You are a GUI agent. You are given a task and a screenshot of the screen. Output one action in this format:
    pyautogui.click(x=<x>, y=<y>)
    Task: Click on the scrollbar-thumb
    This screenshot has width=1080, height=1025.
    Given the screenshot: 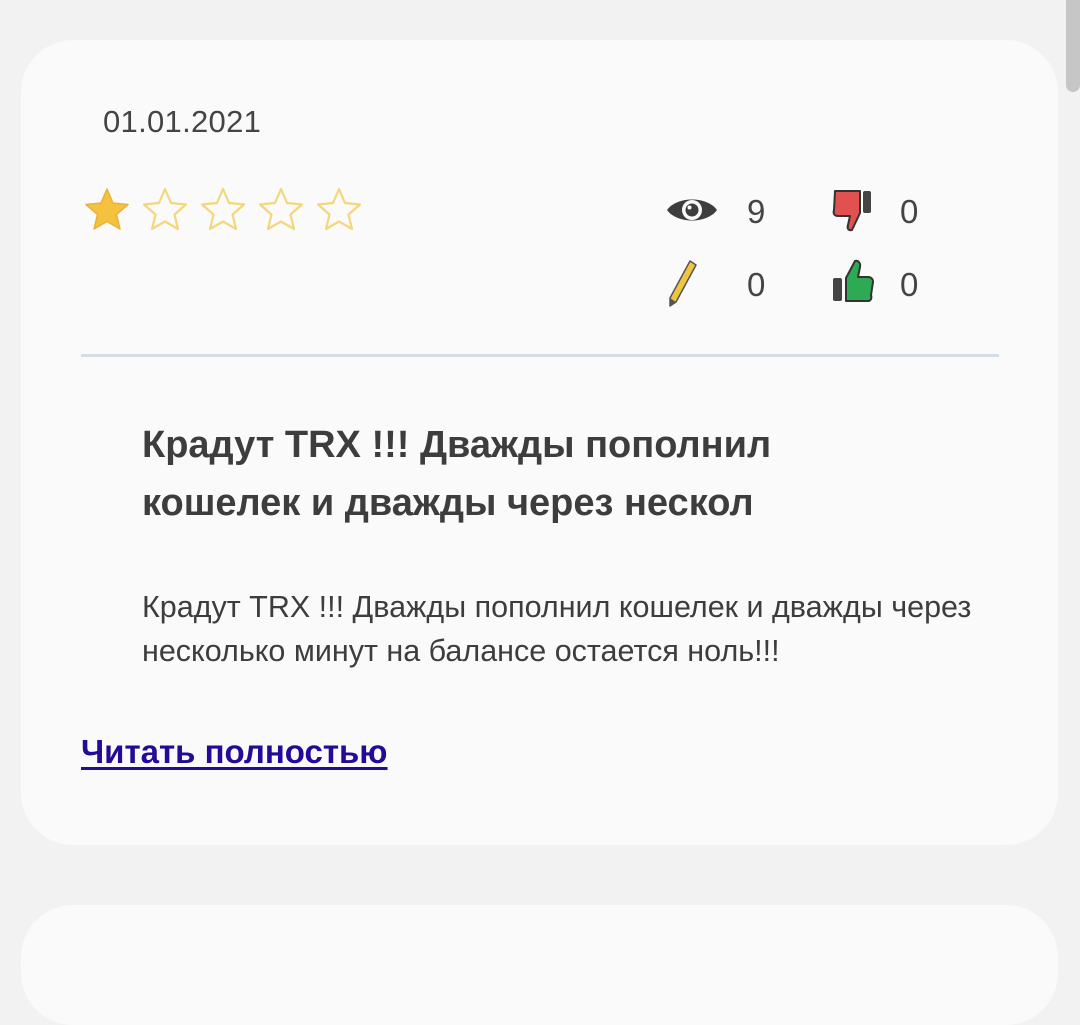 What is the action you would take?
    pyautogui.click(x=1073, y=46)
    